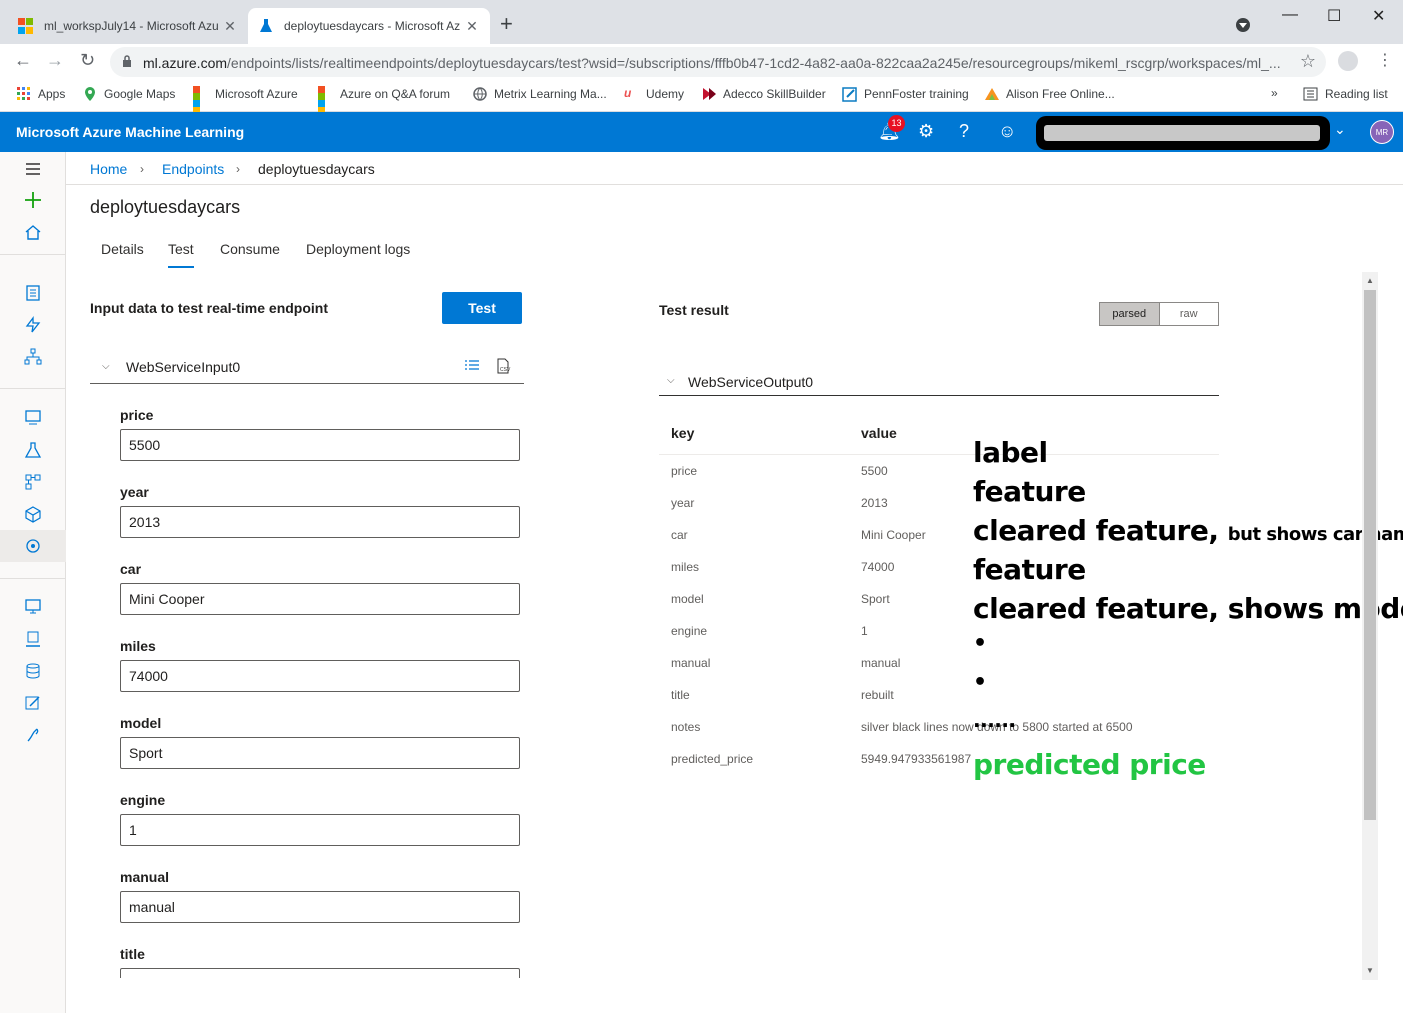  I want to click on scrollbar-thumb, so click(1370, 555).